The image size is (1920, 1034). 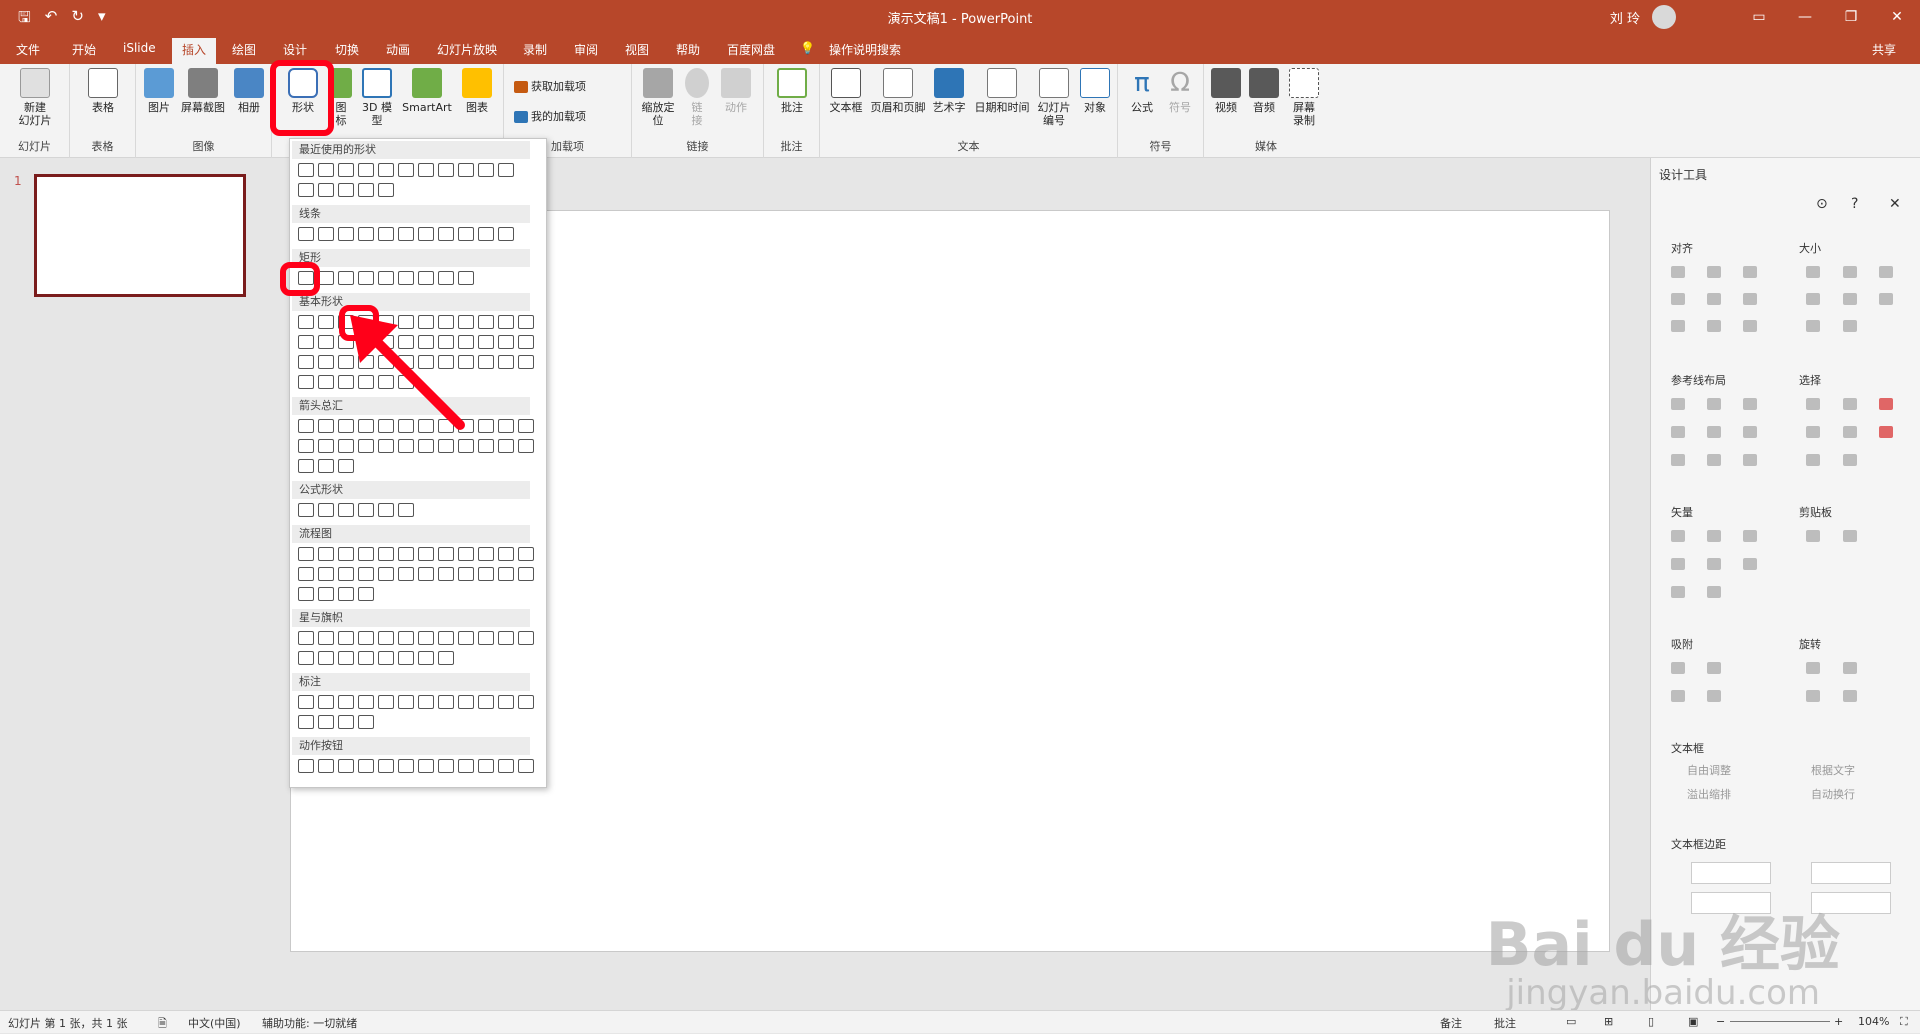 What do you see at coordinates (1678, 668) in the screenshot?
I see `snap-left-icon` at bounding box center [1678, 668].